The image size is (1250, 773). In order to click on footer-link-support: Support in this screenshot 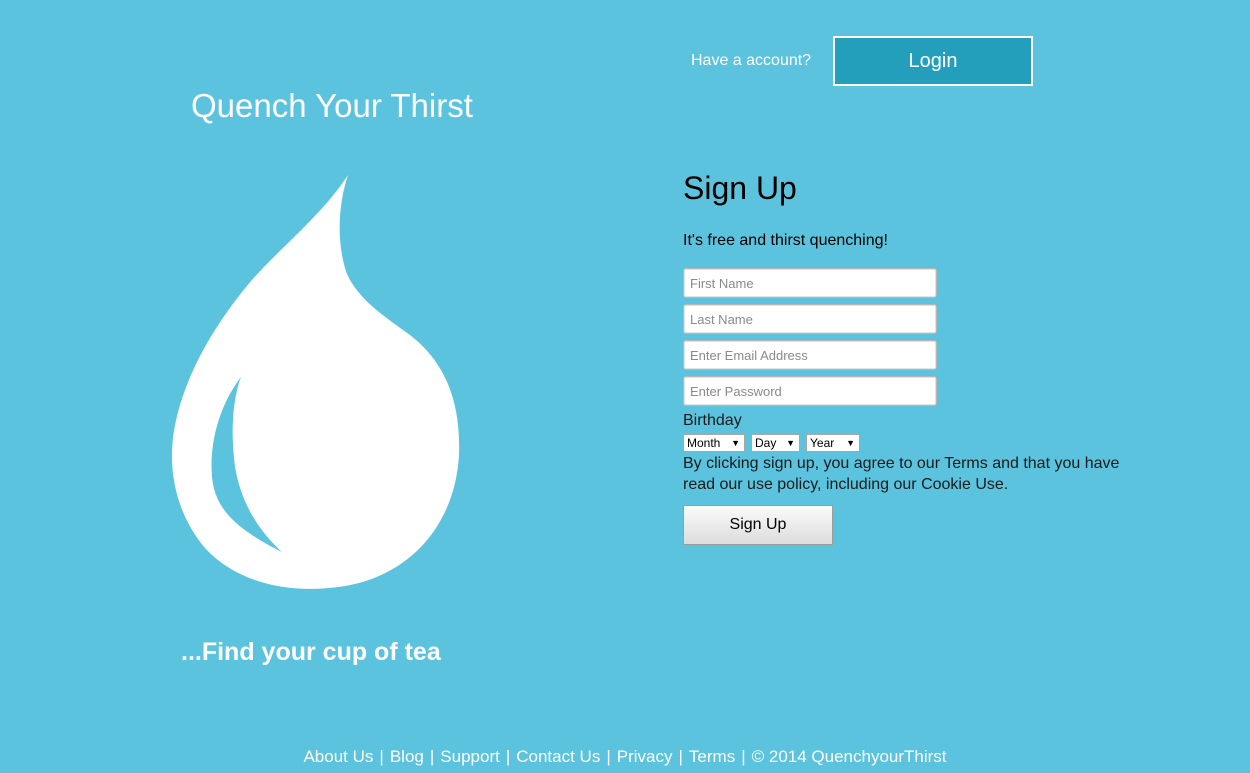, I will do `click(470, 756)`.